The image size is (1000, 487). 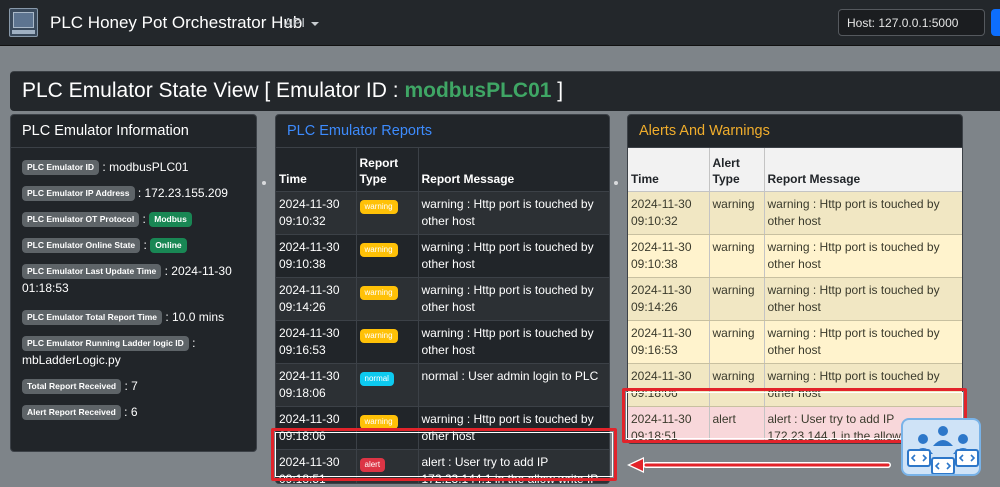 What do you see at coordinates (213, 90) in the screenshot?
I see `page-title-prefix: PLC Emulator State View [ Emulator ID :` at bounding box center [213, 90].